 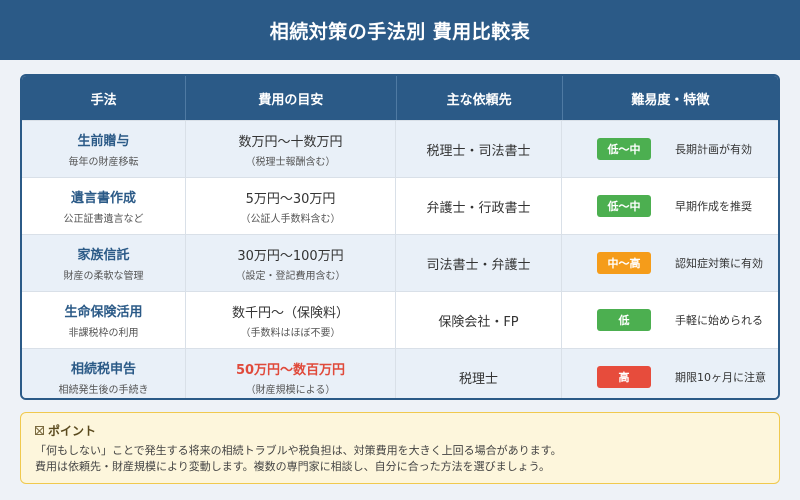 I want to click on column-header-provider: 主な依頼先, so click(x=480, y=98).